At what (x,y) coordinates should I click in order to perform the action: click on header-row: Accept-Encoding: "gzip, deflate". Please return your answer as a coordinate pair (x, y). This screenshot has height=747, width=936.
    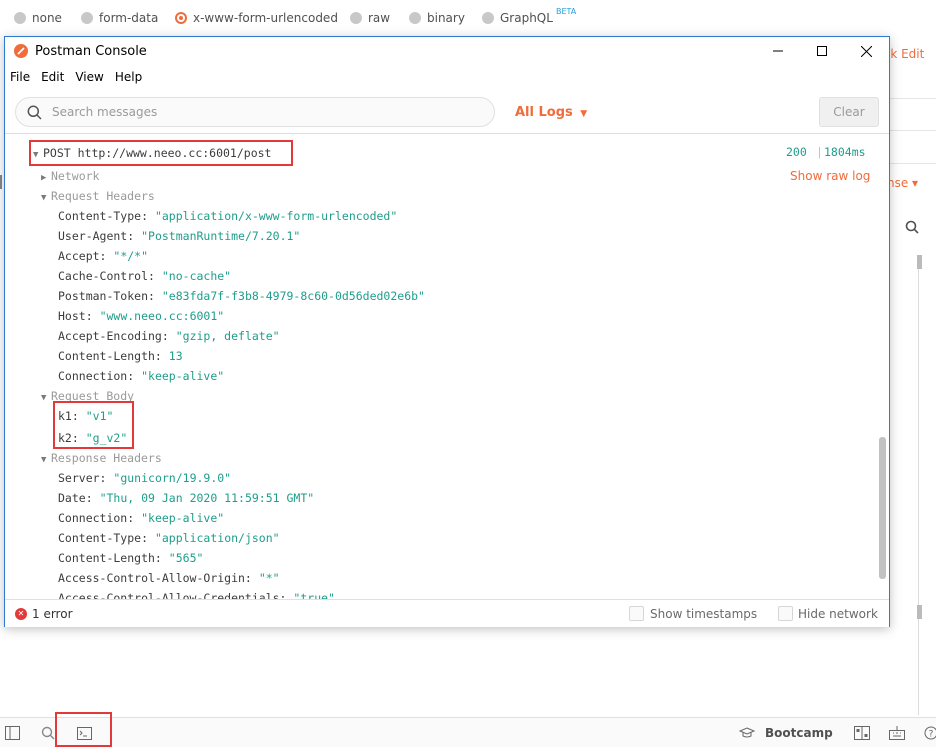
    Looking at the image, I should click on (169, 336).